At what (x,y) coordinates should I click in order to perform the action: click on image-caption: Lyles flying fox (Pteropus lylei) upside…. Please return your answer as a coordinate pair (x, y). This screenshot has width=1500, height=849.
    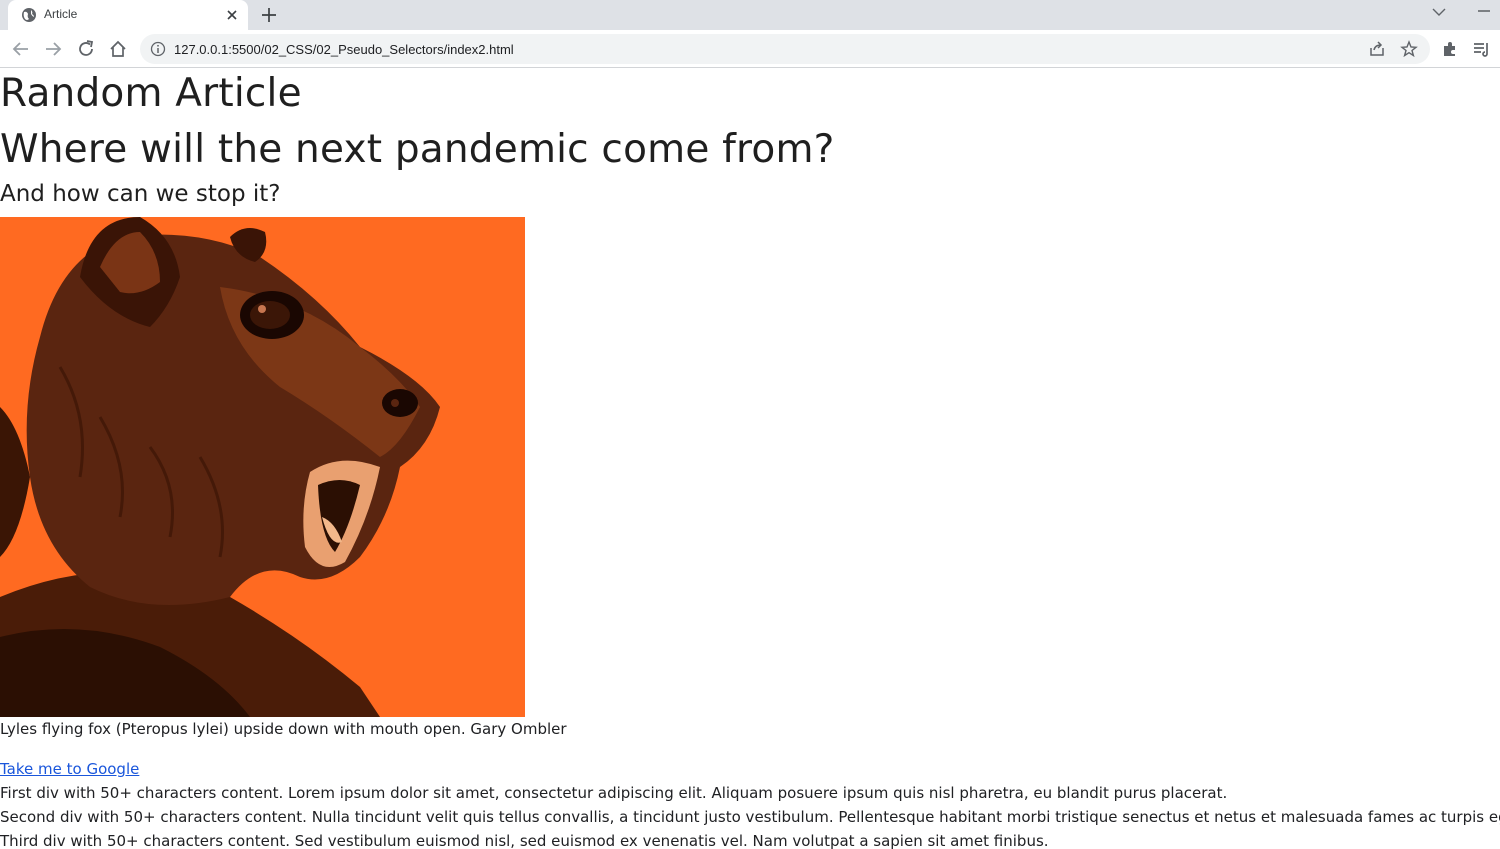
    Looking at the image, I should click on (283, 729).